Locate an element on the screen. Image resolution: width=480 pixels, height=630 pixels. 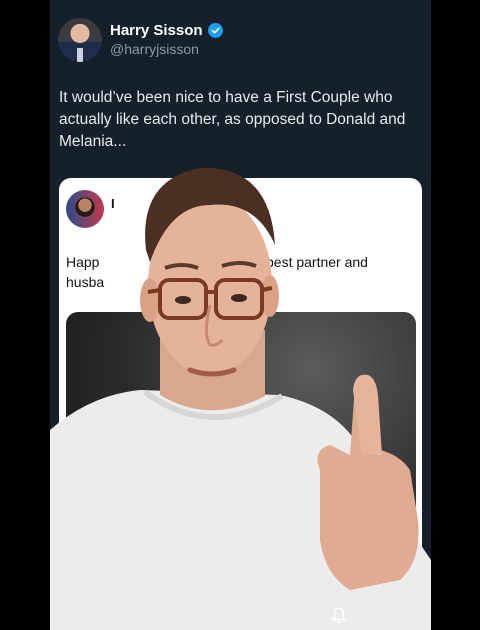
glasses-arm-left is located at coordinates (154, 291).